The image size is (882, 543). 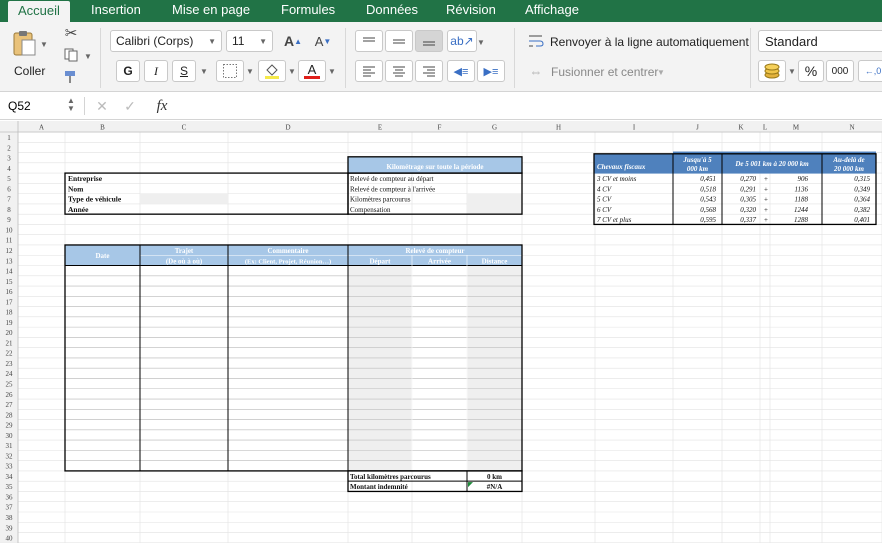 What do you see at coordinates (851, 128) in the screenshot?
I see `column-header-N: N` at bounding box center [851, 128].